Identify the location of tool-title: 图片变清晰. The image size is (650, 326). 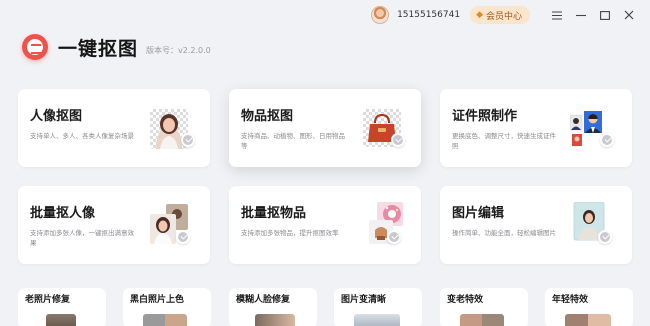
(364, 300).